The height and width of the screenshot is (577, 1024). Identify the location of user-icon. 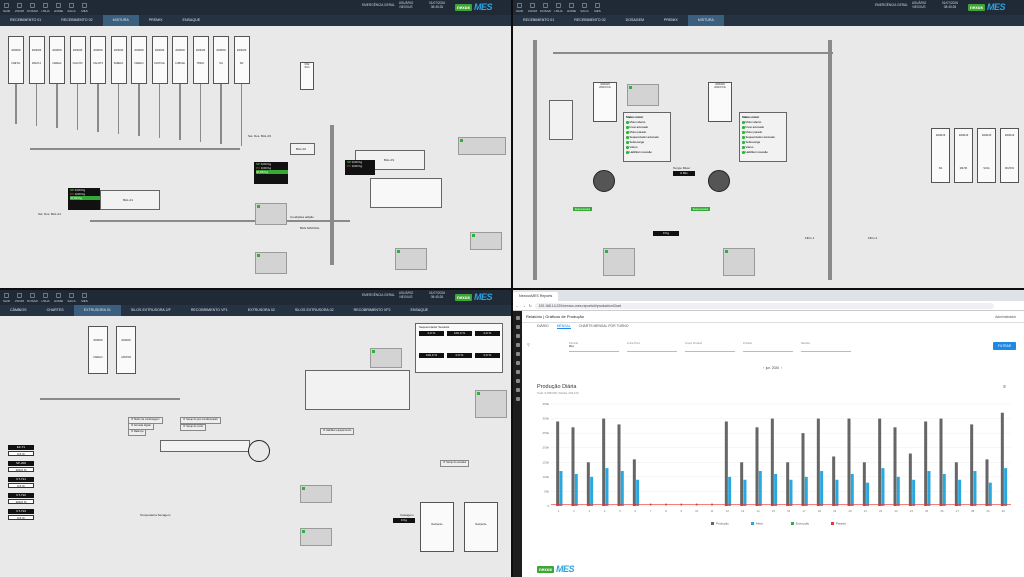
(517, 372).